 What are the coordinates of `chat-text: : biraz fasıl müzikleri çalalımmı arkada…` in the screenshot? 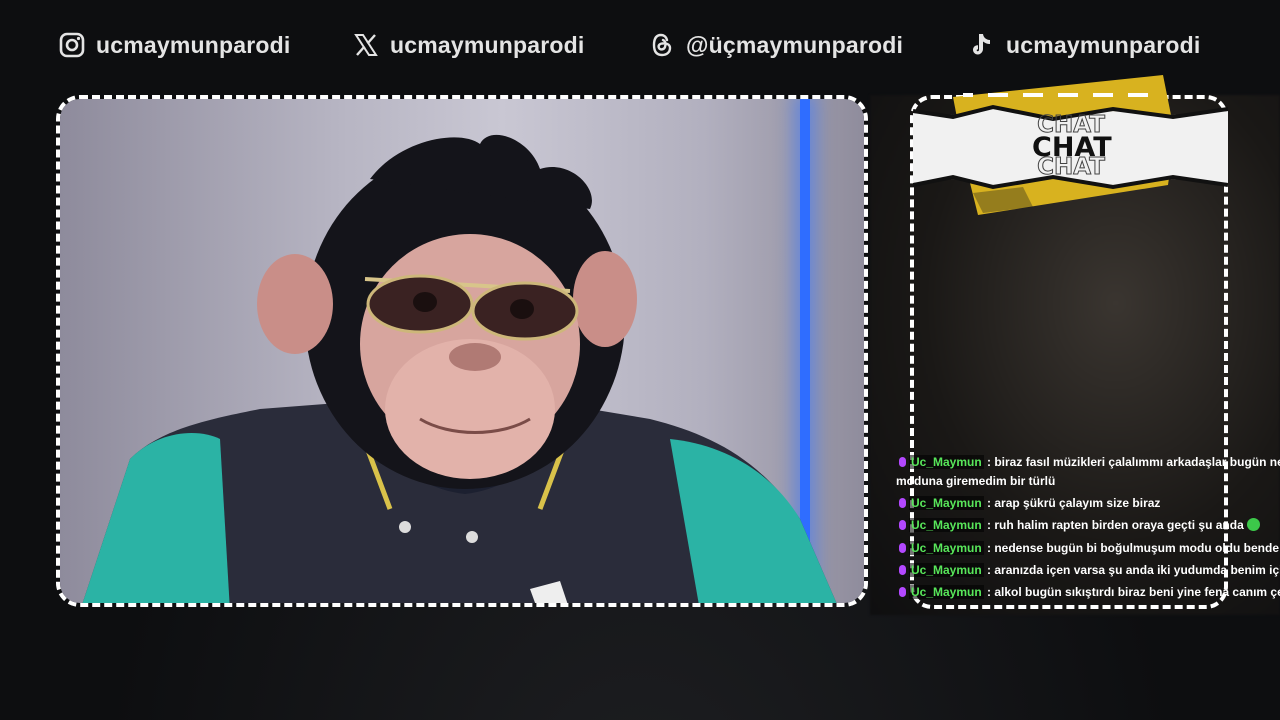 It's located at (1131, 462).